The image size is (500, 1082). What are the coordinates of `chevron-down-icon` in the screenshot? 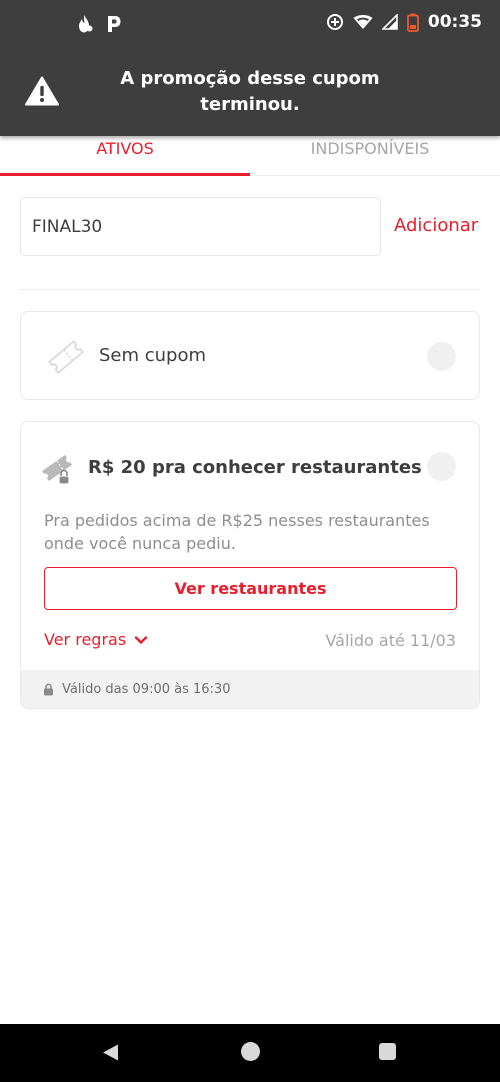 It's located at (141, 639).